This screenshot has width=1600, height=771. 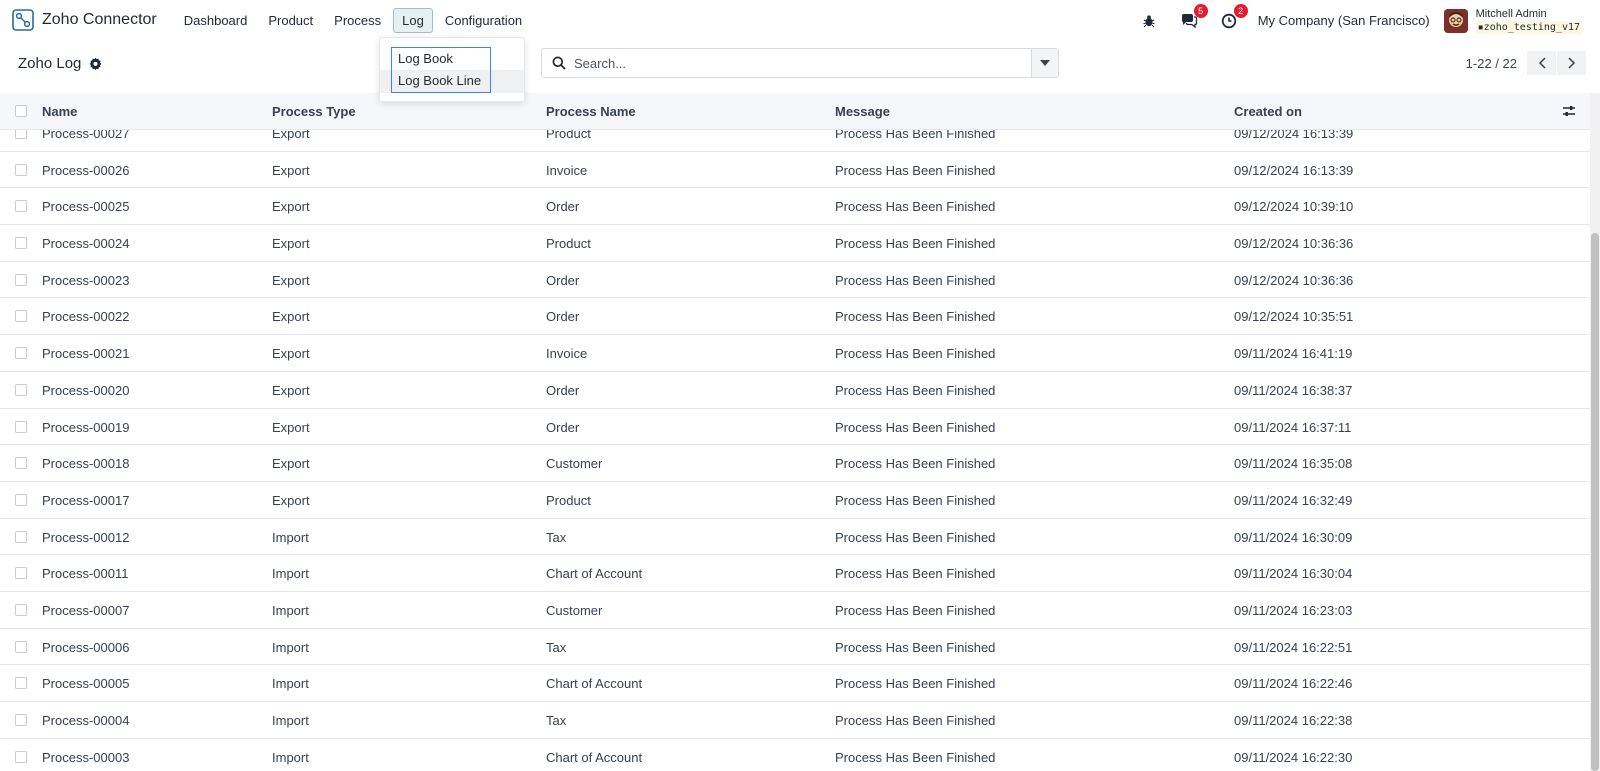 I want to click on company-switcher: My Company (San Francisco), so click(x=1344, y=20).